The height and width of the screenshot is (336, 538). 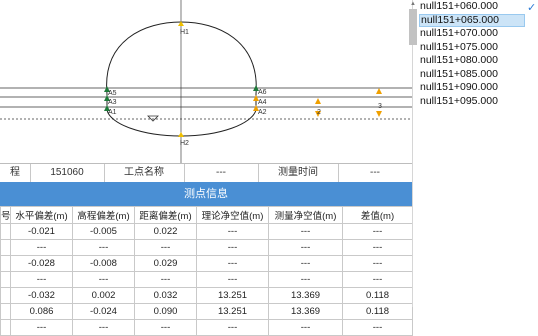 What do you see at coordinates (165, 263) in the screenshot?
I see `table-cell: 0.029` at bounding box center [165, 263].